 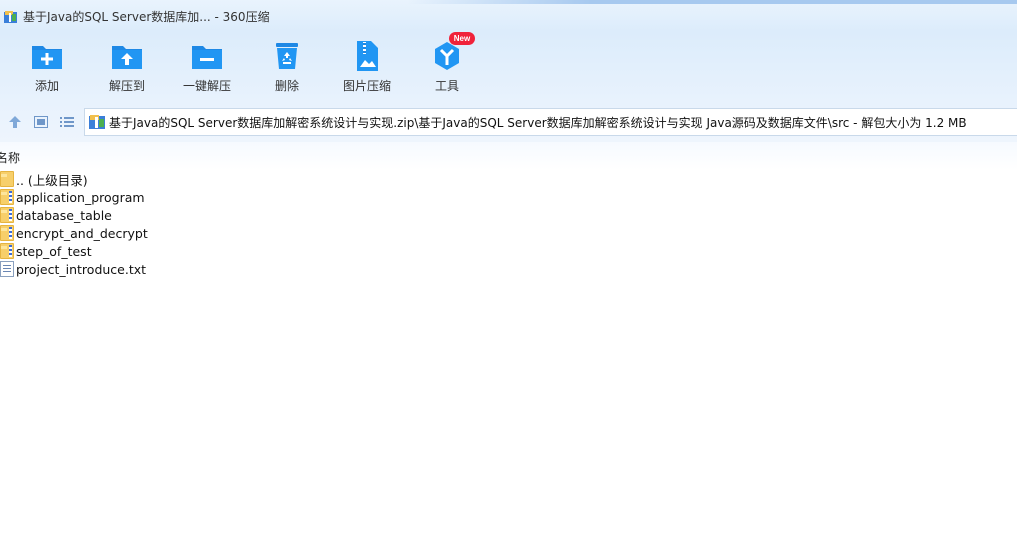 I want to click on tools-button-label: 工具, so click(x=446, y=86).